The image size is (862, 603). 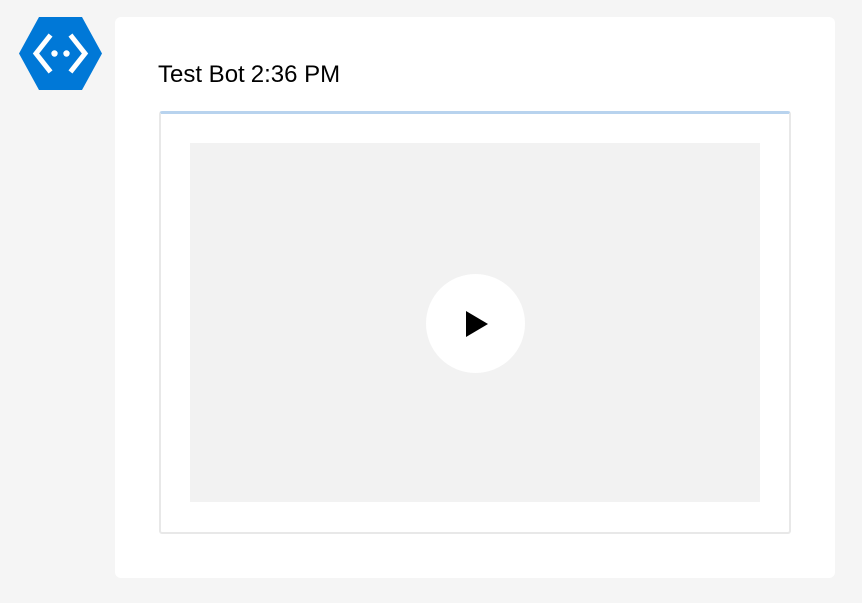 I want to click on message-header: Test Bot 2:36 PM, so click(x=249, y=75).